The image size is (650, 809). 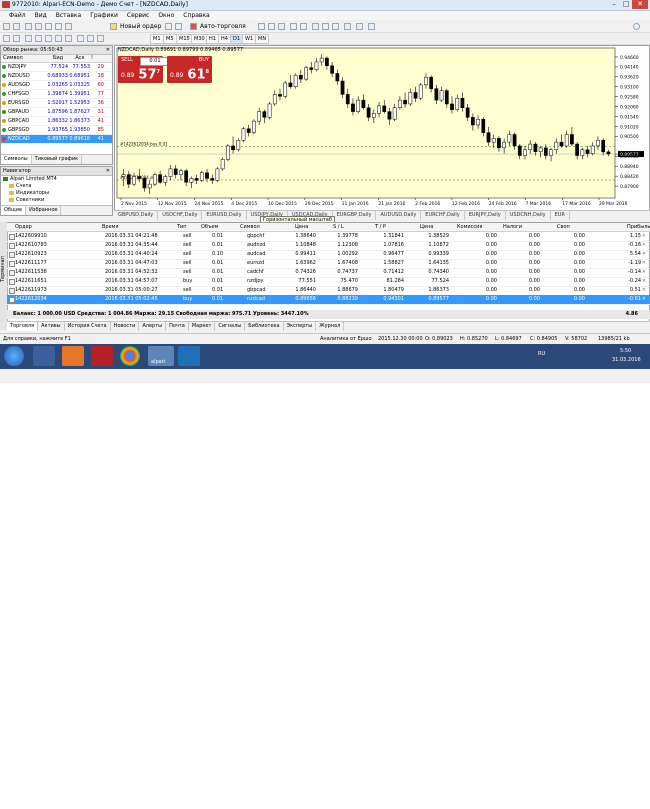 What do you see at coordinates (51, 326) in the screenshot?
I see `terminal-tab: Активы` at bounding box center [51, 326].